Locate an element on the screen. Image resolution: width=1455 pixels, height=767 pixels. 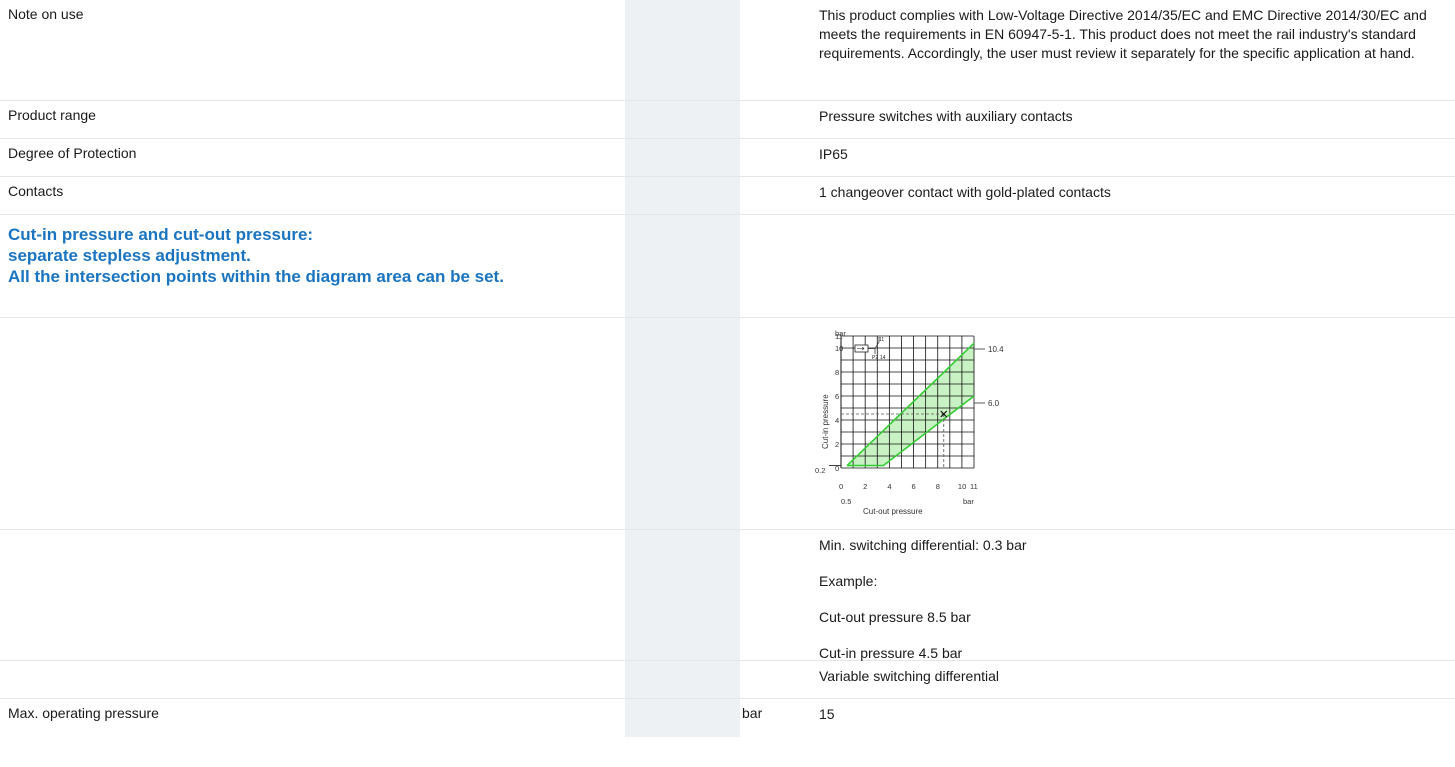
y-tick-labels: 11 10 8 6 4 2 0 is located at coordinates (839, 402).